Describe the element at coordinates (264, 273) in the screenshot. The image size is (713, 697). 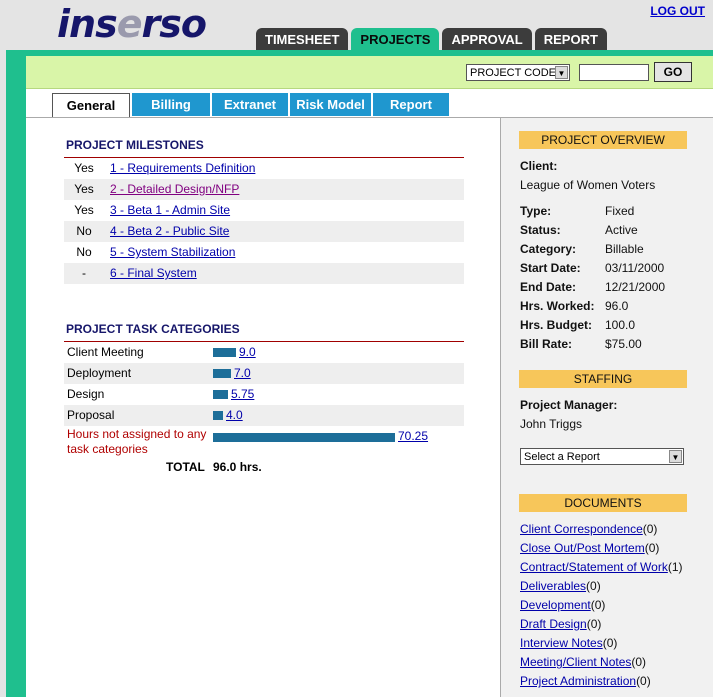
I see `milestone-row: - 6 - Final System` at that location.